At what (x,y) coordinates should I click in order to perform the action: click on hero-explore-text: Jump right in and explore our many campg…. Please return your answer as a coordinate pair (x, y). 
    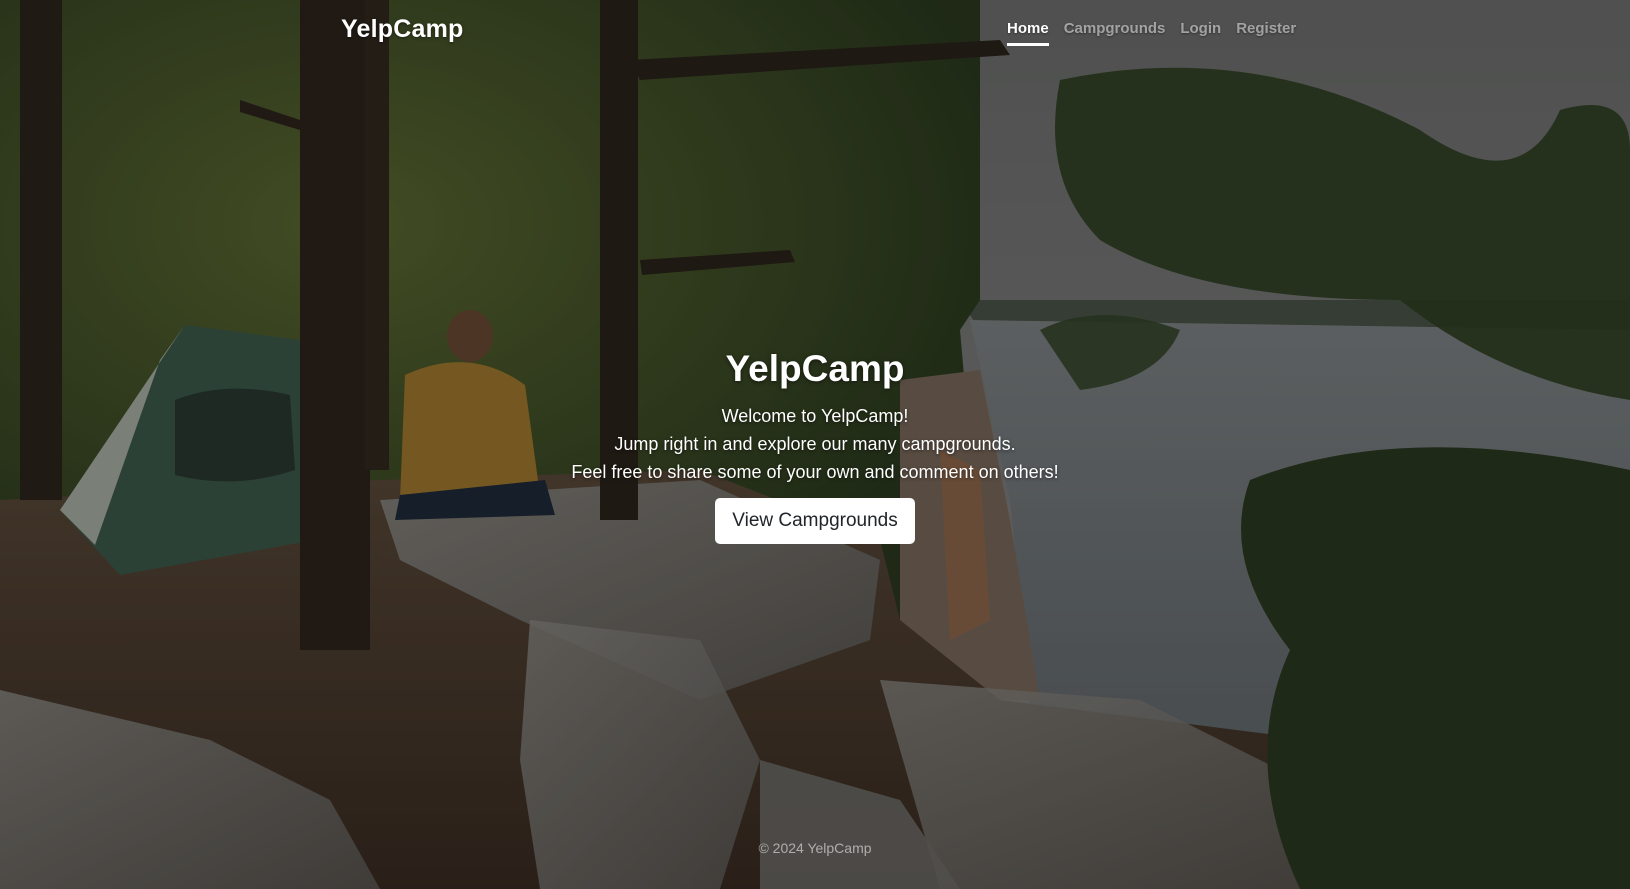
    Looking at the image, I should click on (815, 444).